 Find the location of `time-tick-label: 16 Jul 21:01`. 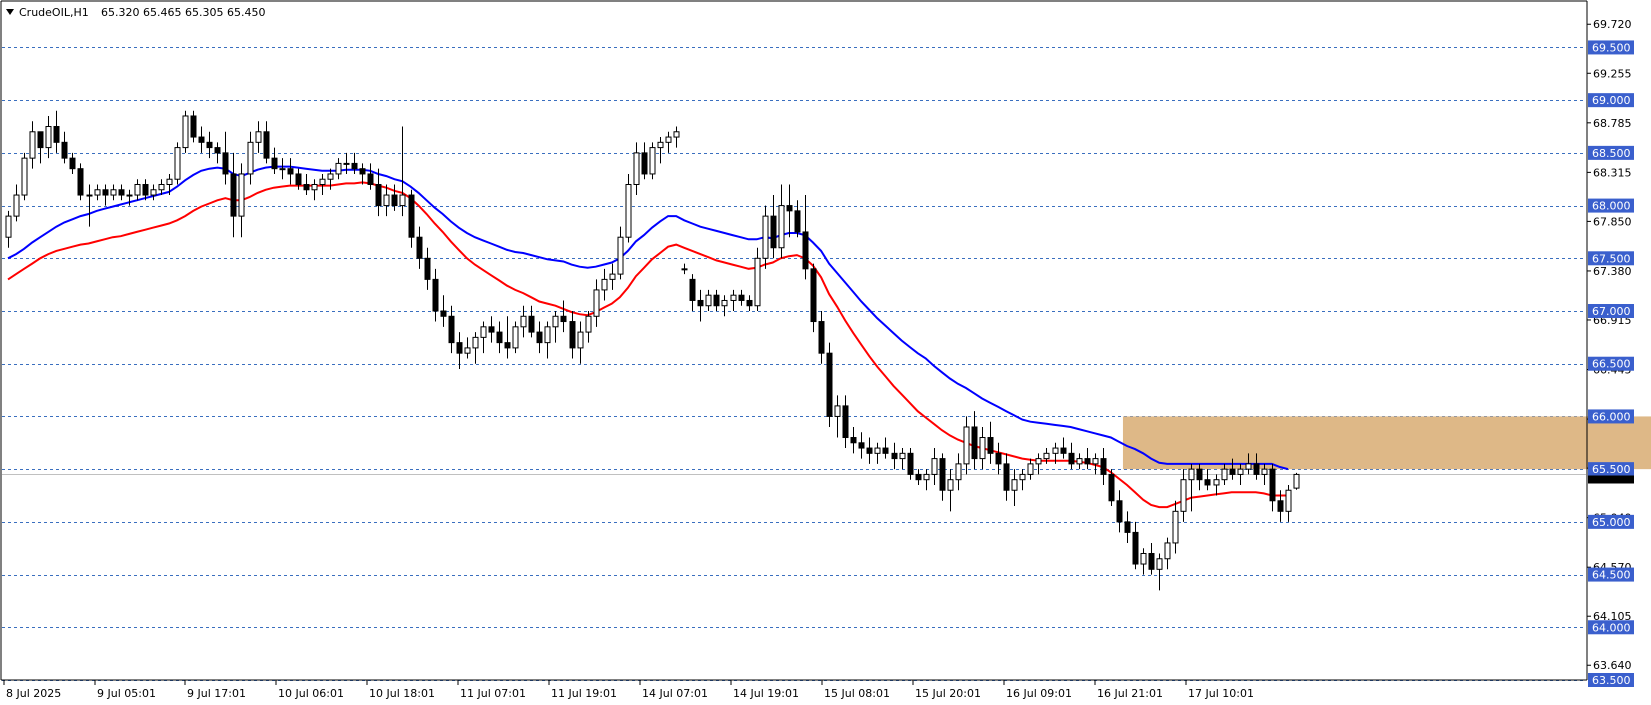

time-tick-label: 16 Jul 21:01 is located at coordinates (1130, 693).